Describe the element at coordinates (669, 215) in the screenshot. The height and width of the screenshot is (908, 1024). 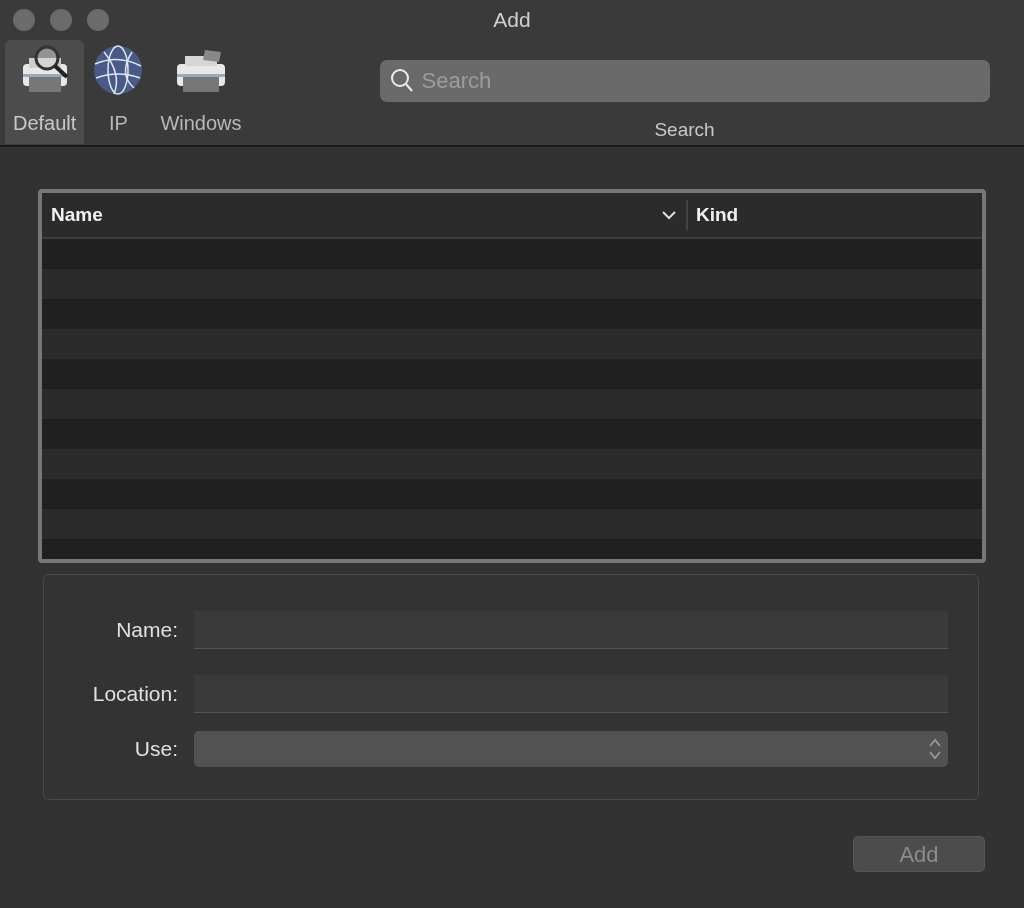
I see `chevron-down-icon` at that location.